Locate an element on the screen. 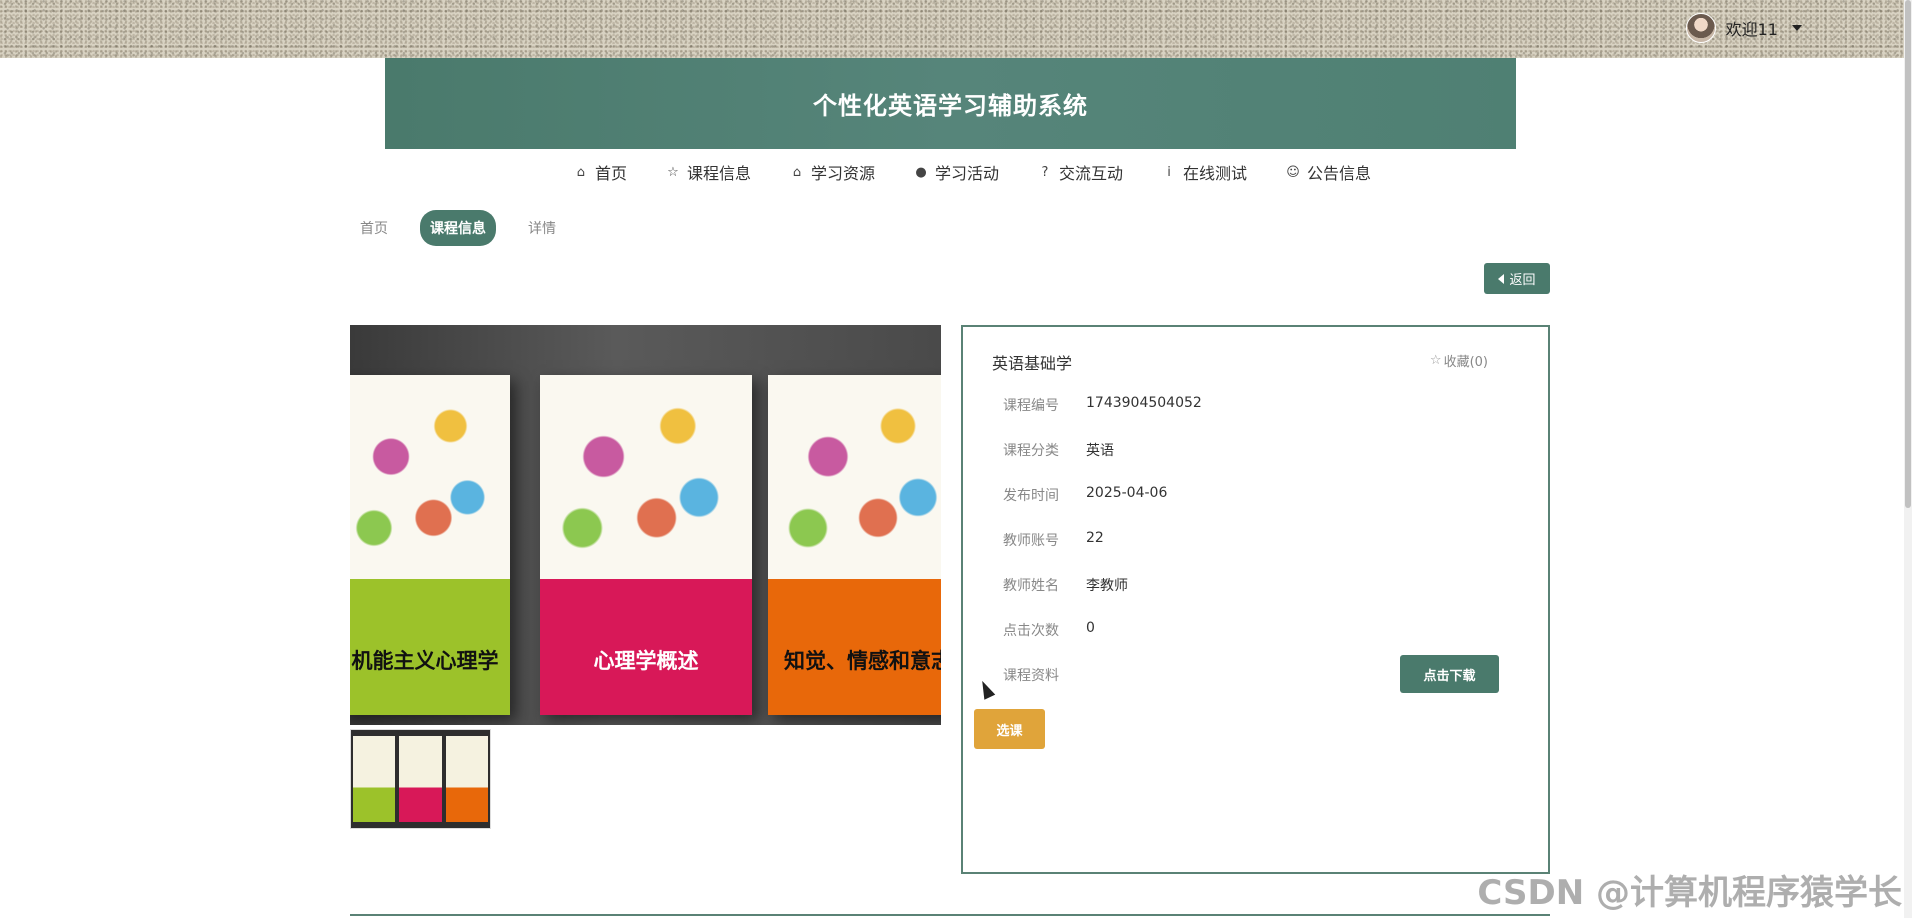 Image resolution: width=1912 pixels, height=918 pixels. back-arrow-icon is located at coordinates (1501, 278).